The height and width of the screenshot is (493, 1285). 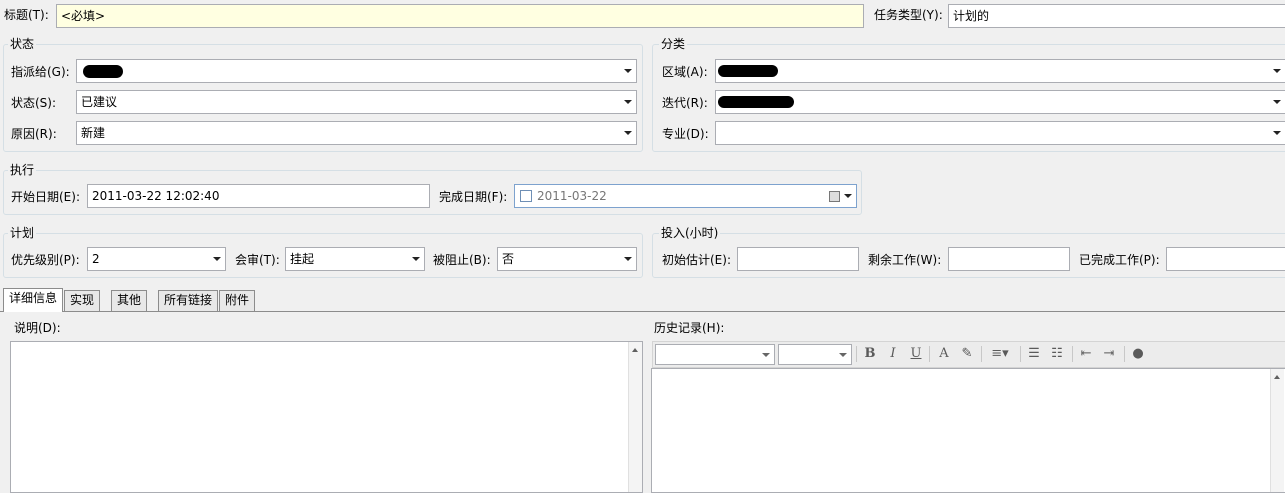 I want to click on start-date-label: 开始日期(E):, so click(x=45, y=197).